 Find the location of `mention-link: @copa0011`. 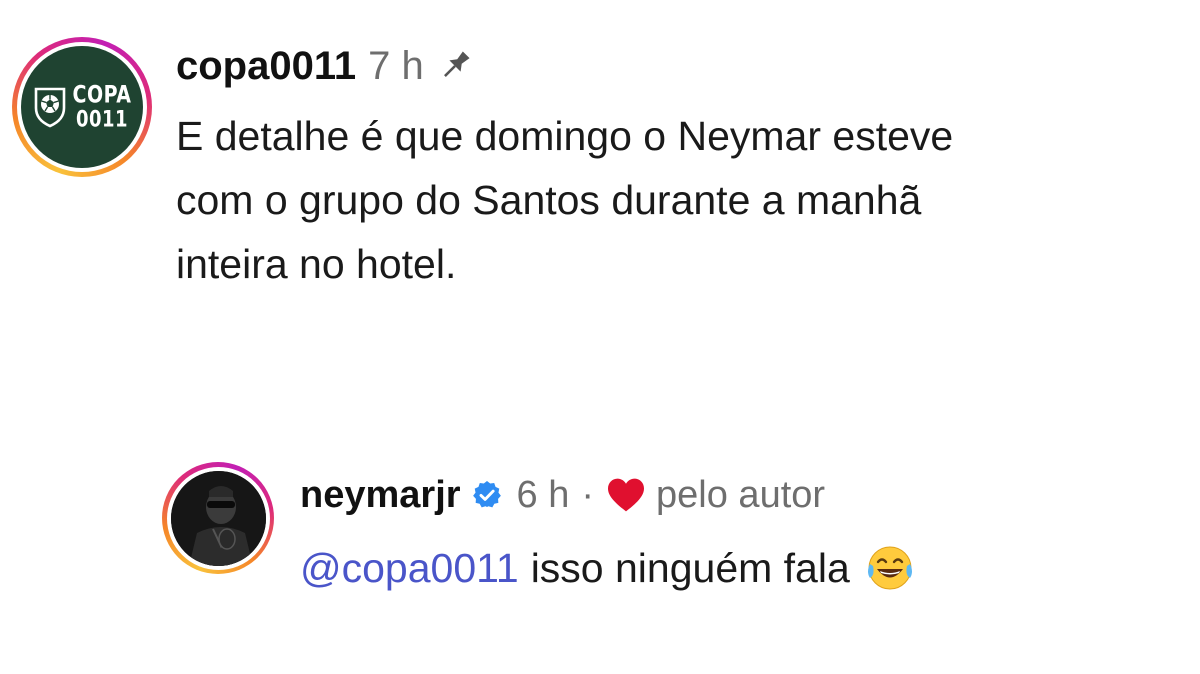

mention-link: @copa0011 is located at coordinates (409, 568).